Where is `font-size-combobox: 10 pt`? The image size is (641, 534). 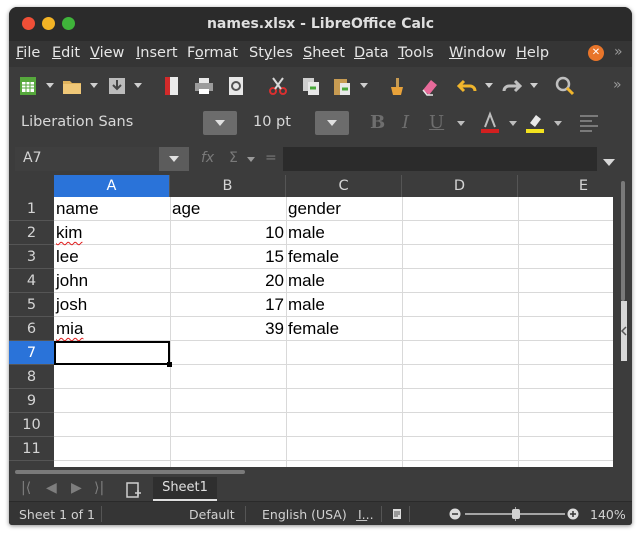
font-size-combobox: 10 pt is located at coordinates (280, 123).